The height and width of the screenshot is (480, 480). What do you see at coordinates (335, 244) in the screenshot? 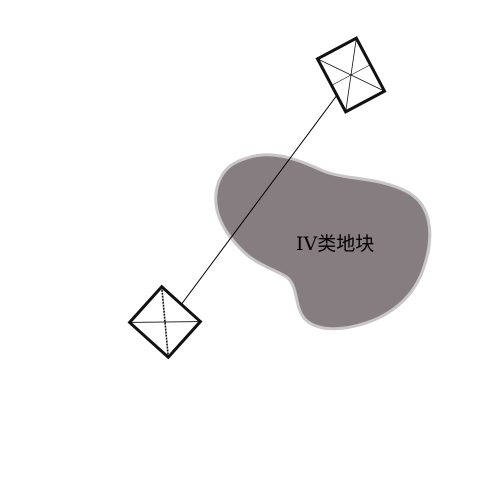
I see `land-parcel-label: IV类地块` at bounding box center [335, 244].